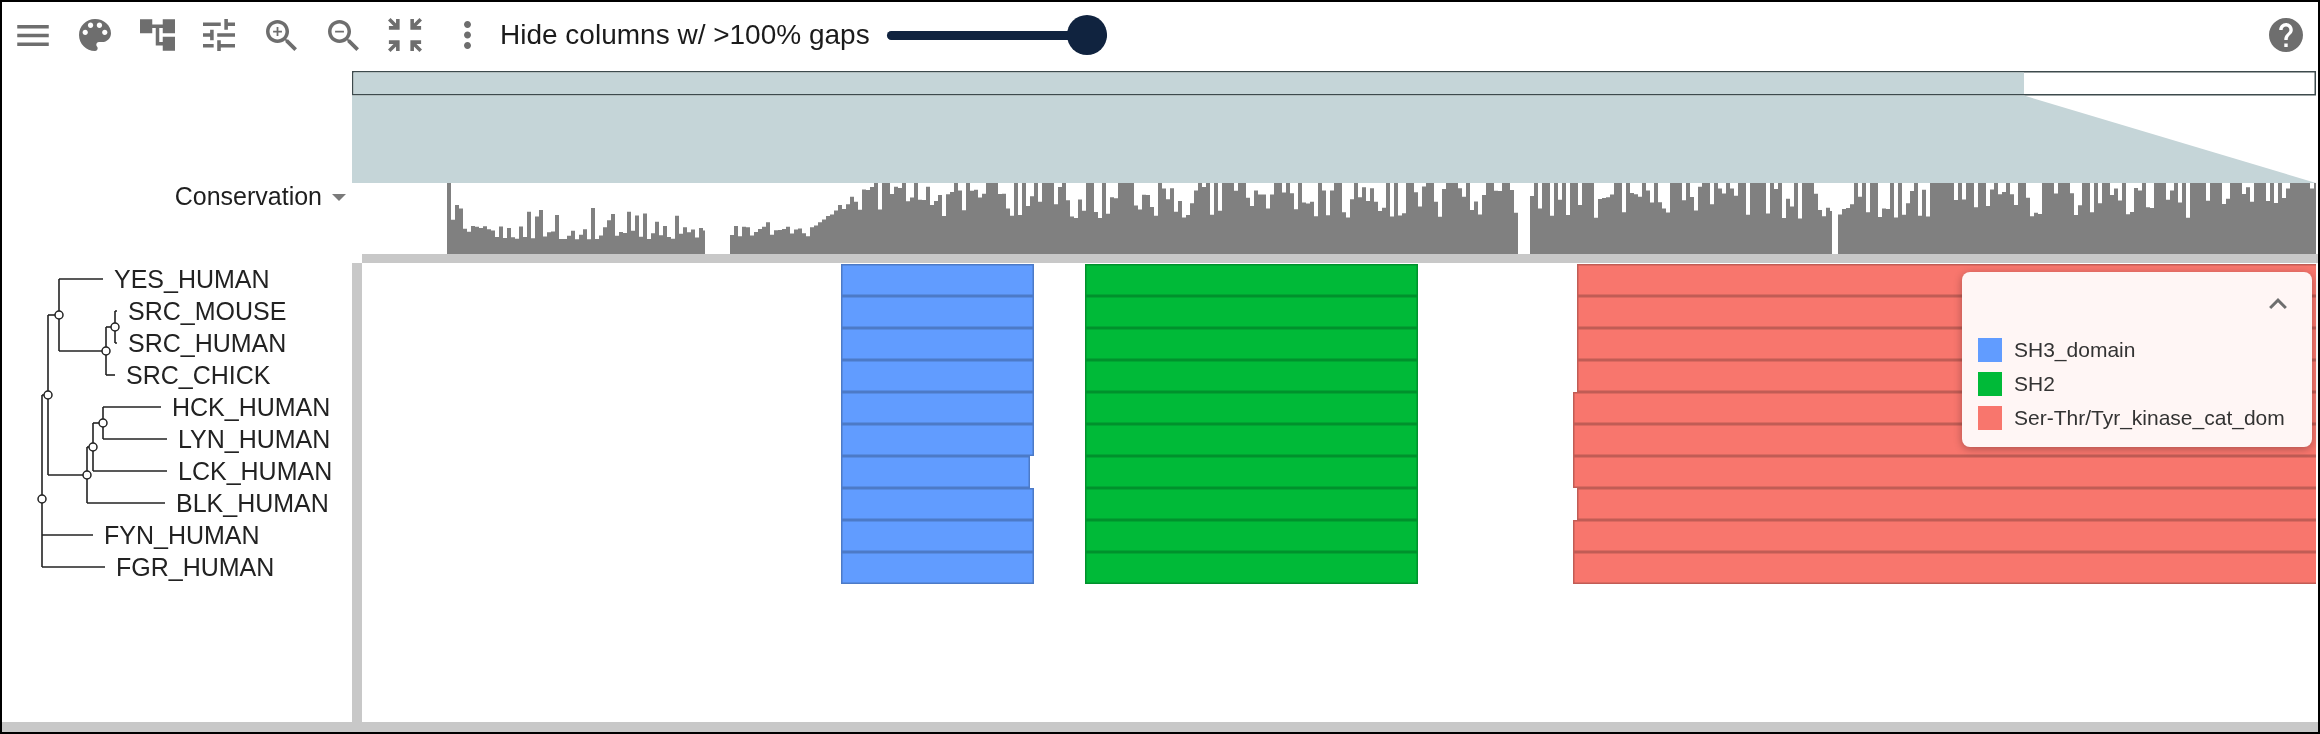  What do you see at coordinates (255, 471) in the screenshot?
I see `sequence-name: LCK_HUMAN` at bounding box center [255, 471].